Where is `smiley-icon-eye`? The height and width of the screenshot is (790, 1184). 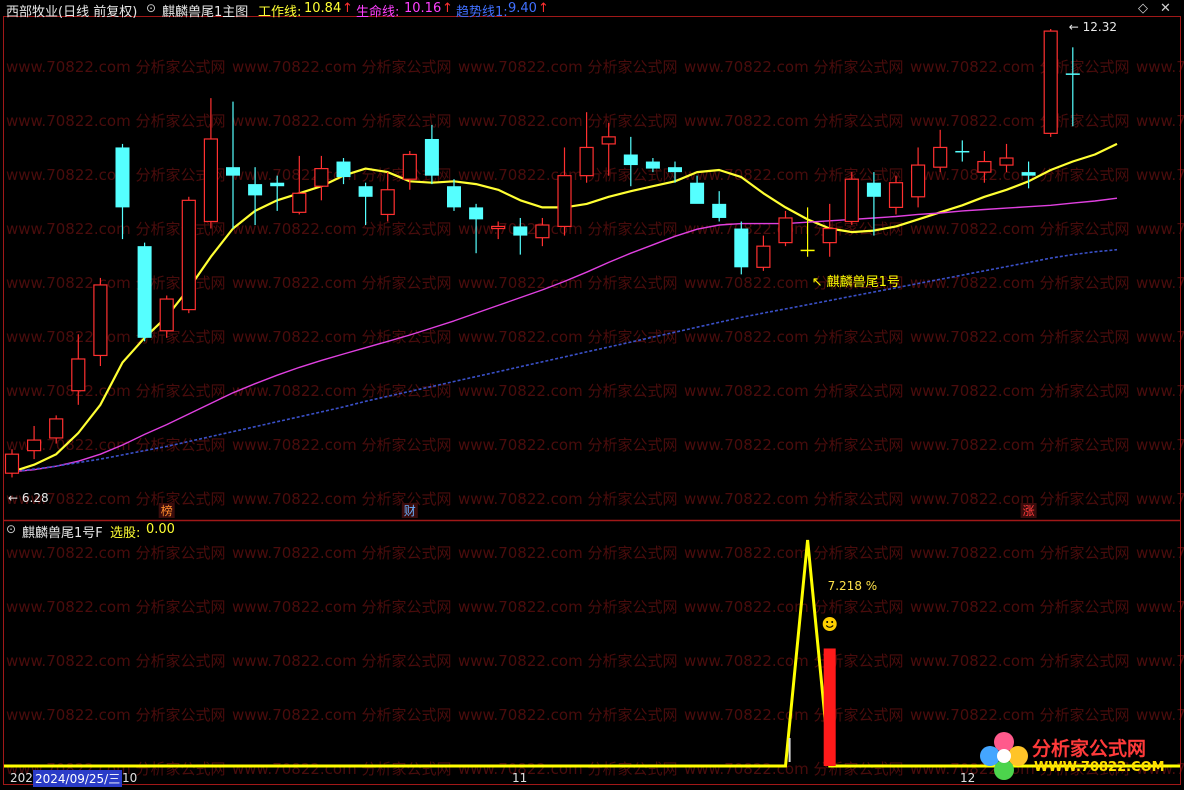
smiley-icon-eye is located at coordinates (832, 622).